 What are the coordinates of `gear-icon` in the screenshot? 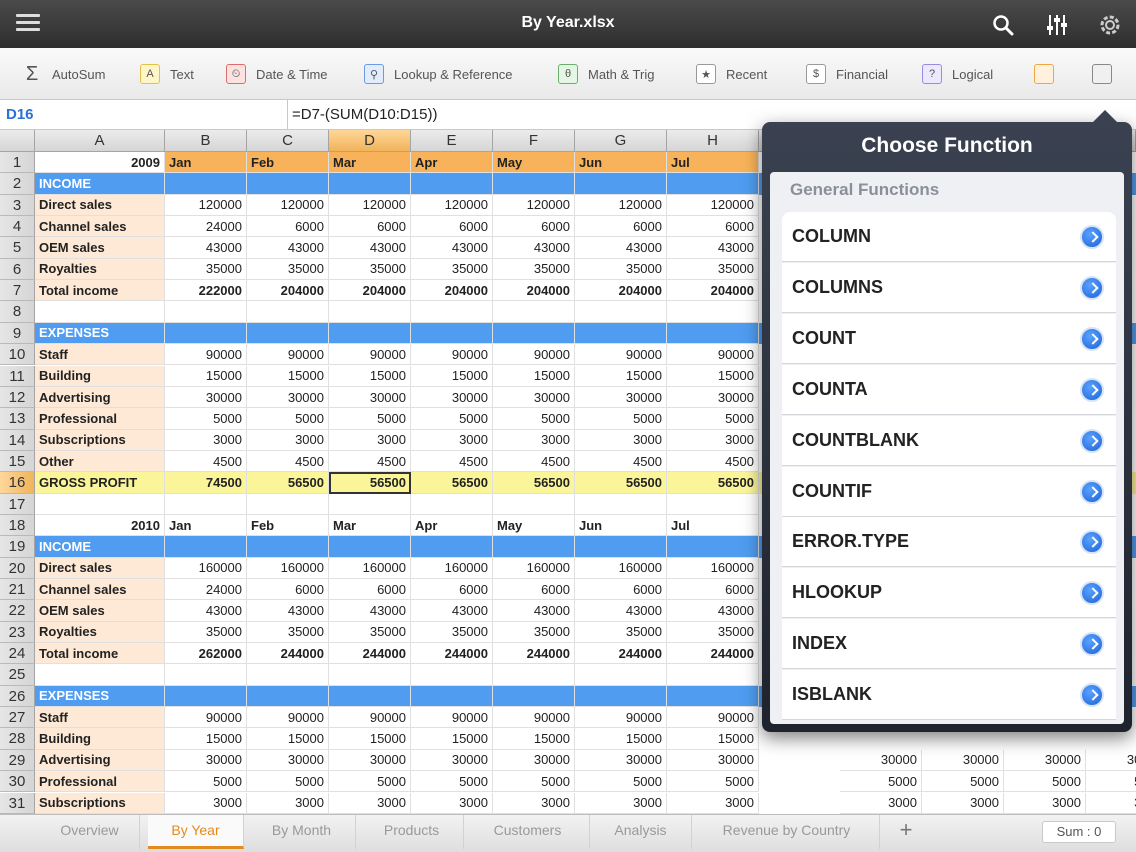 It's located at (1110, 25).